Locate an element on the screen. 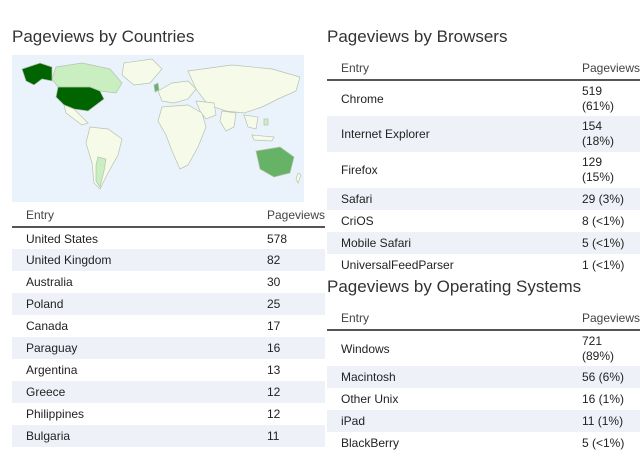 Image resolution: width=640 pixels, height=475 pixels. country-pageviews: 11 is located at coordinates (288, 436).